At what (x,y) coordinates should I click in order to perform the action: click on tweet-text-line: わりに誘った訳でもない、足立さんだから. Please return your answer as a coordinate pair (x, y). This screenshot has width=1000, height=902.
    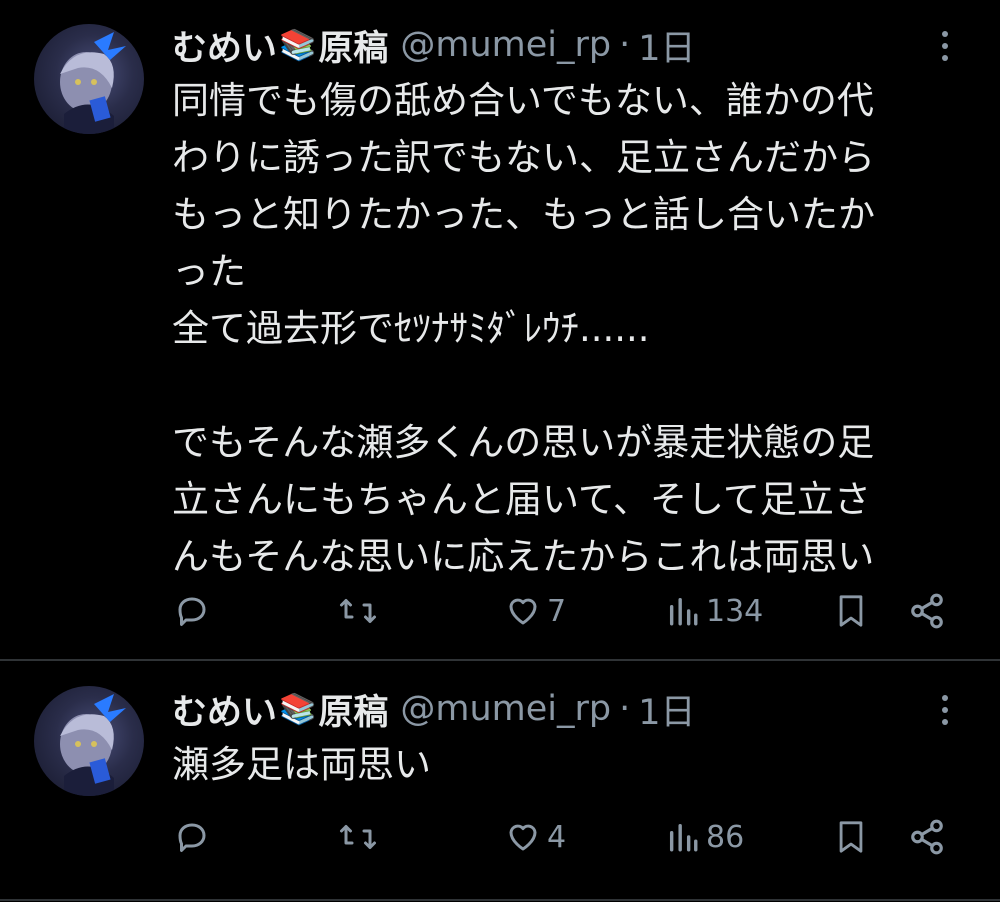
    Looking at the image, I should click on (523, 157).